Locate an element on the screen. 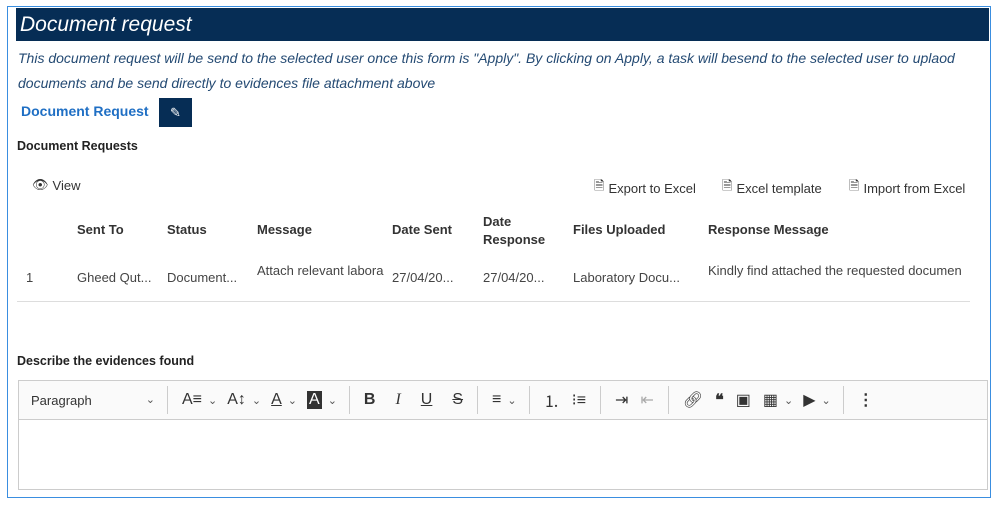  document-request-link: Document Request is located at coordinates (85, 111).